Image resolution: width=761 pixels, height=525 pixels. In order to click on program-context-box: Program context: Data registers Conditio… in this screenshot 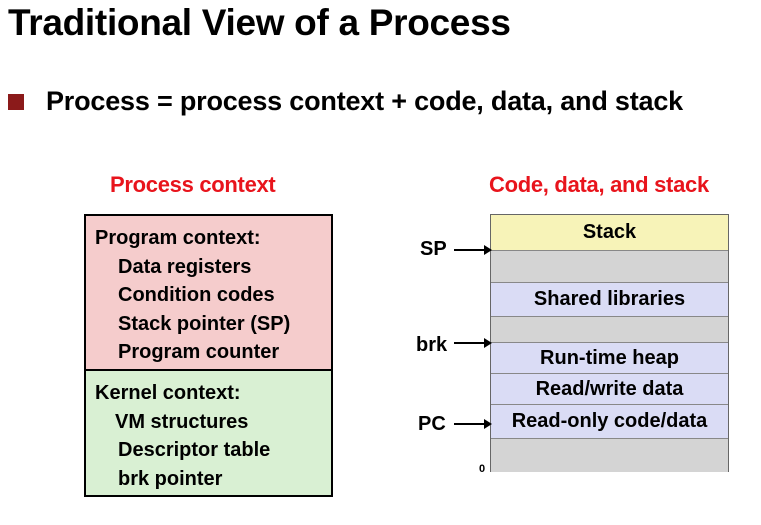, I will do `click(208, 303)`.